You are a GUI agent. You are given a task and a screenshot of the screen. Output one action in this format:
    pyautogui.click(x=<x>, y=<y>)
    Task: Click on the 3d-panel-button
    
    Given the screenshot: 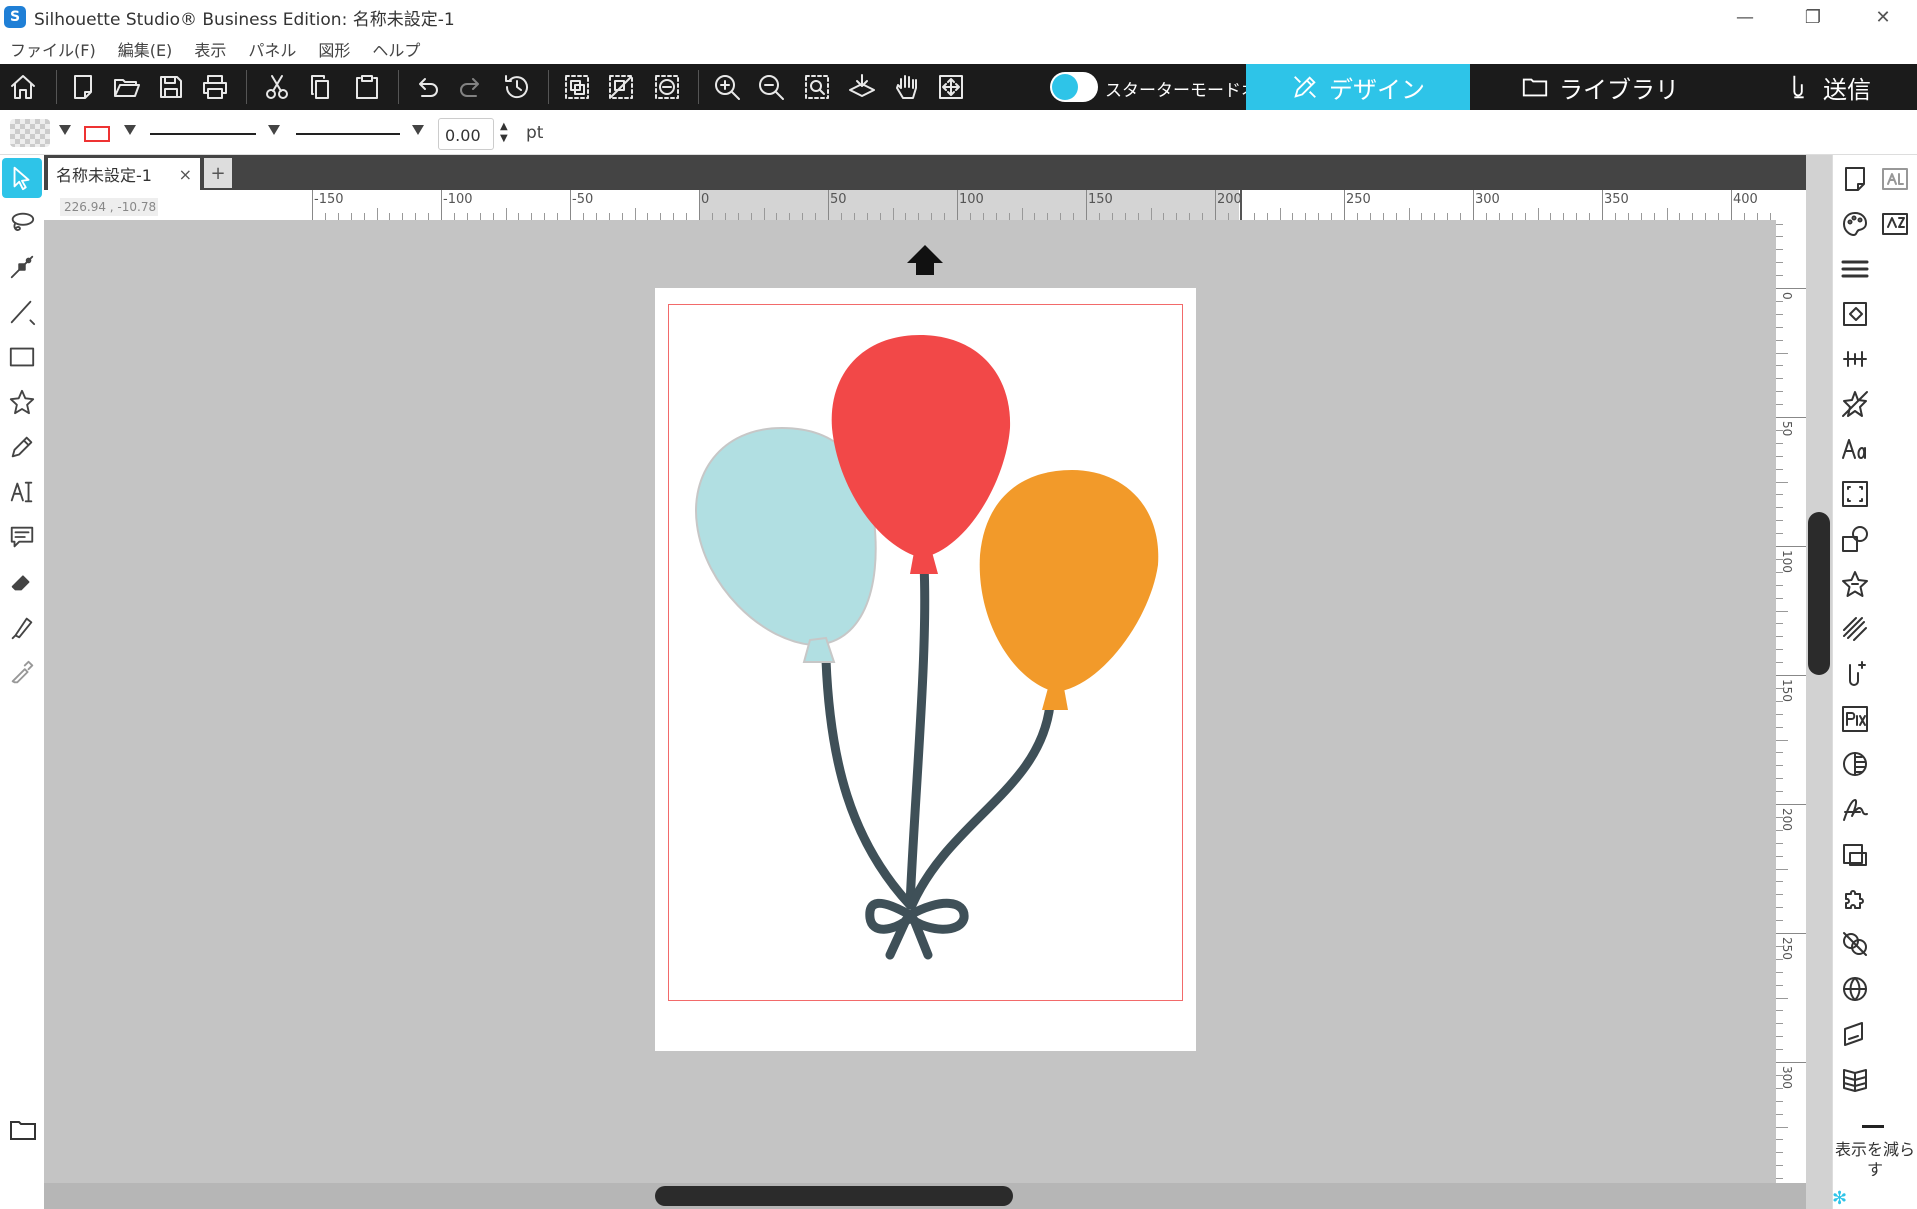 What is the action you would take?
    pyautogui.click(x=1855, y=1079)
    